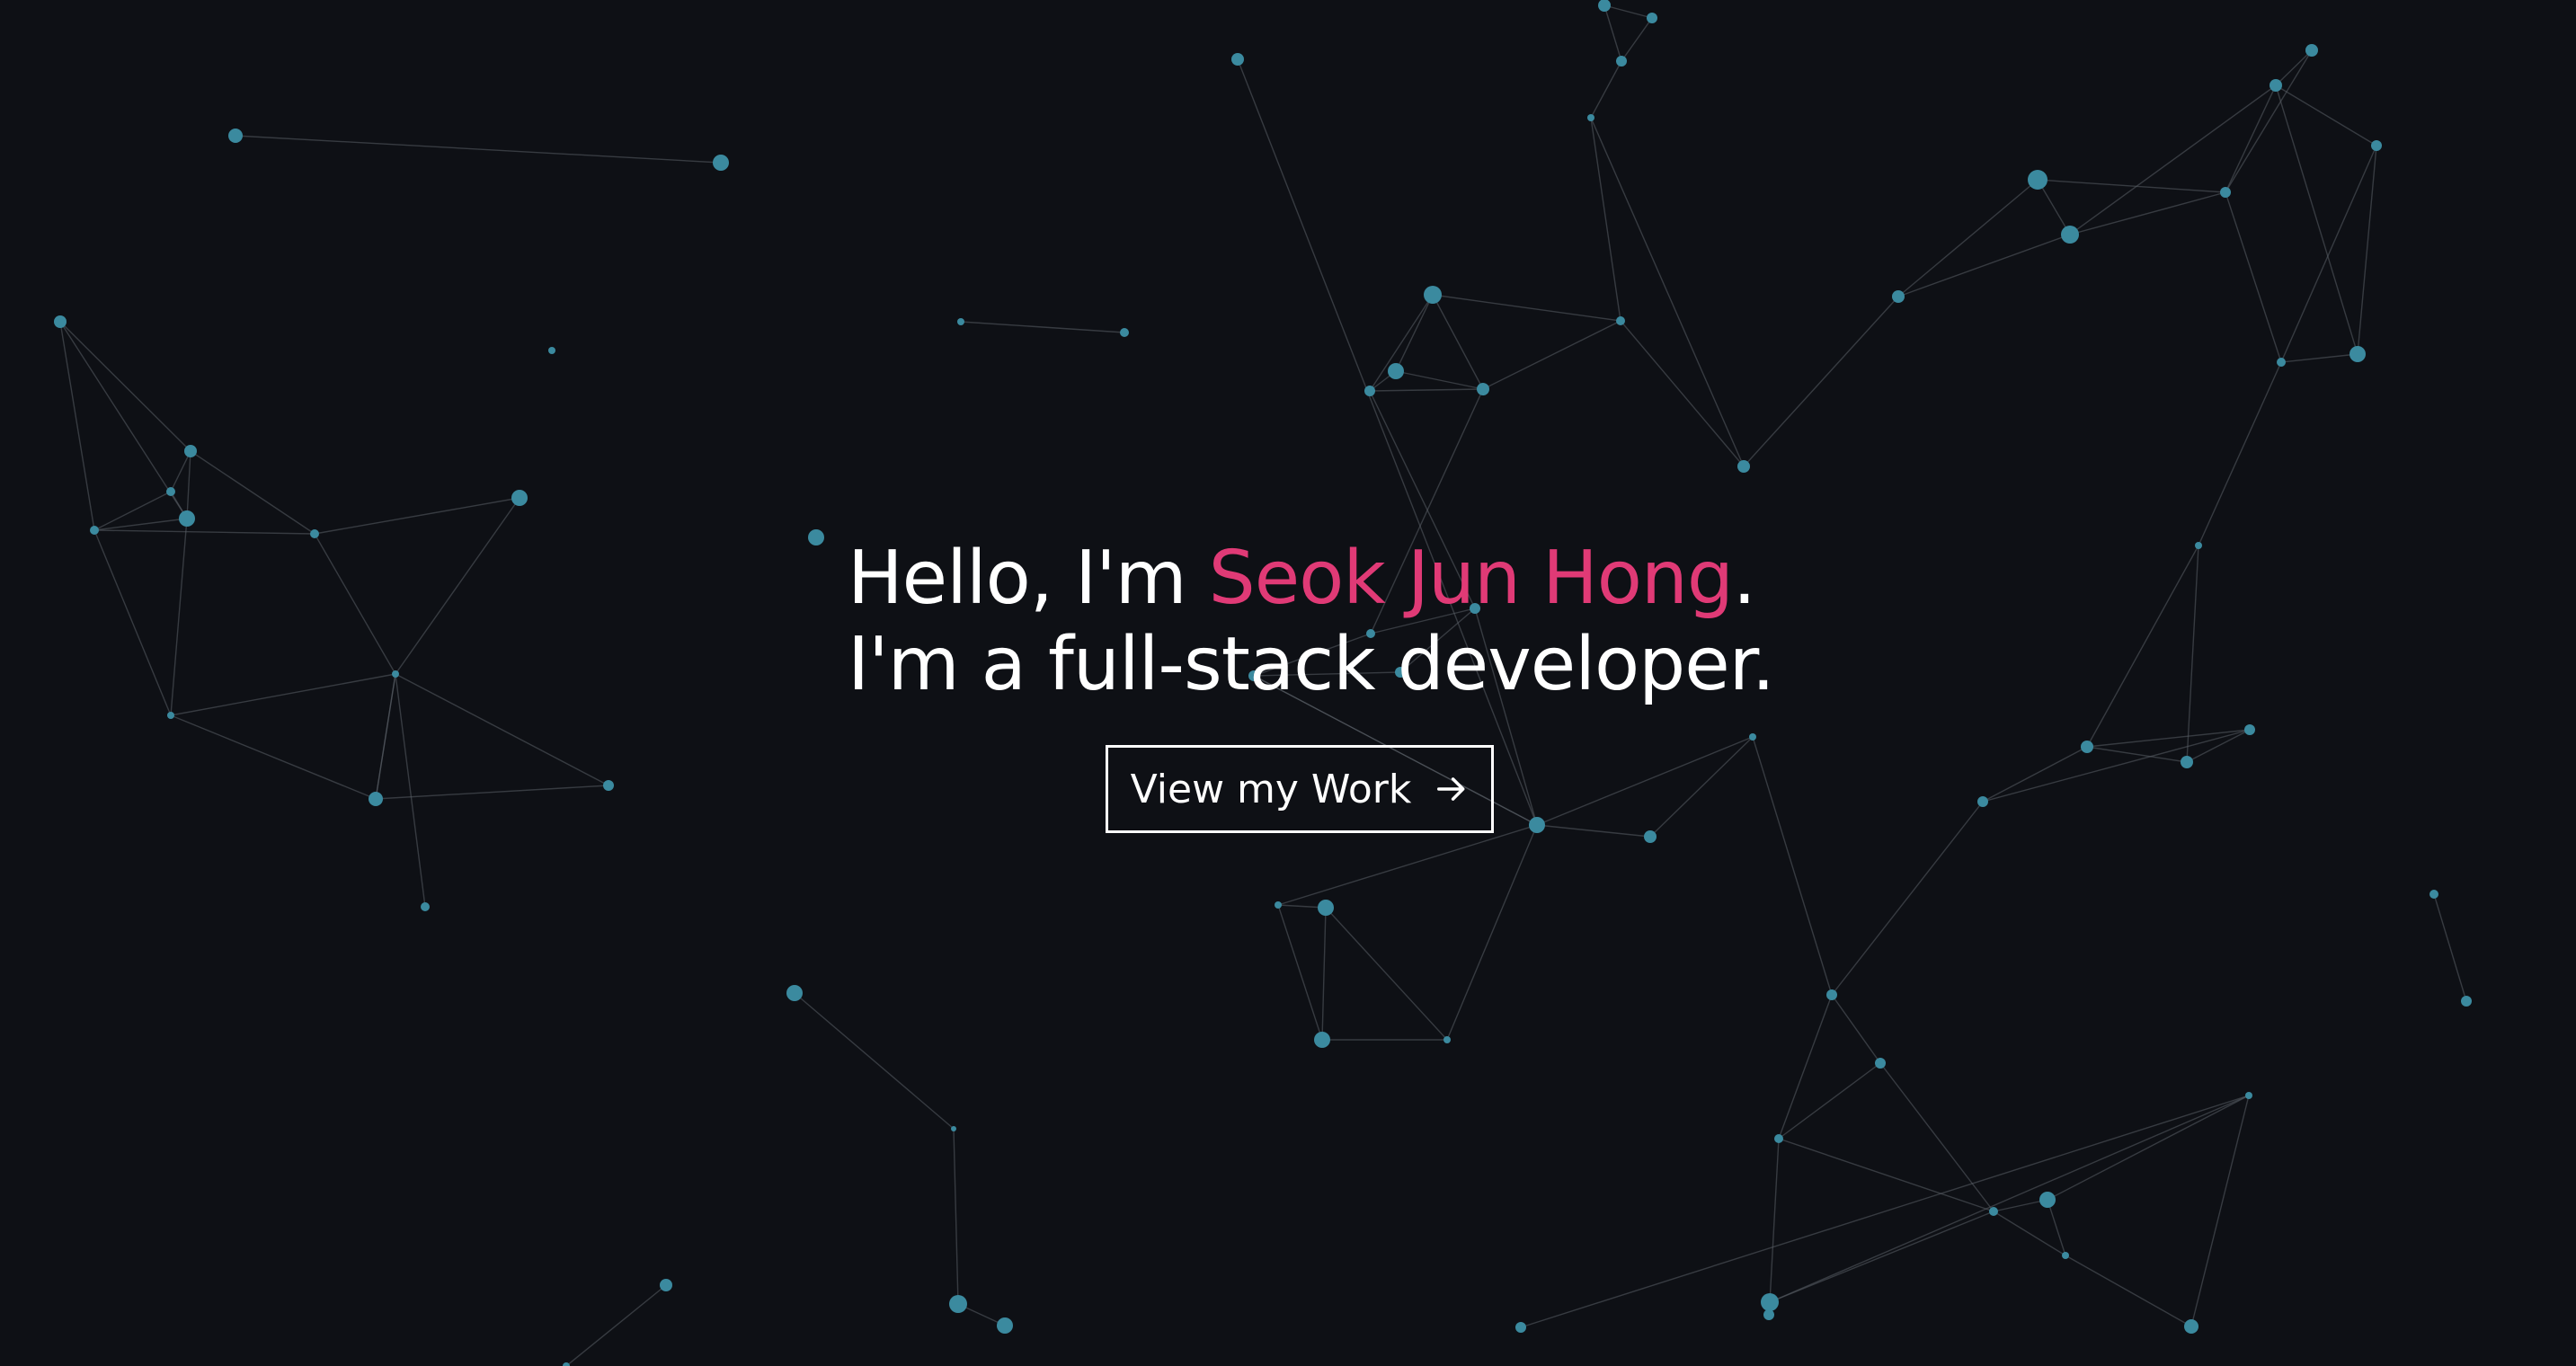 Image resolution: width=2576 pixels, height=1366 pixels. I want to click on tagline: I'm a full-stack developer., so click(1311, 664).